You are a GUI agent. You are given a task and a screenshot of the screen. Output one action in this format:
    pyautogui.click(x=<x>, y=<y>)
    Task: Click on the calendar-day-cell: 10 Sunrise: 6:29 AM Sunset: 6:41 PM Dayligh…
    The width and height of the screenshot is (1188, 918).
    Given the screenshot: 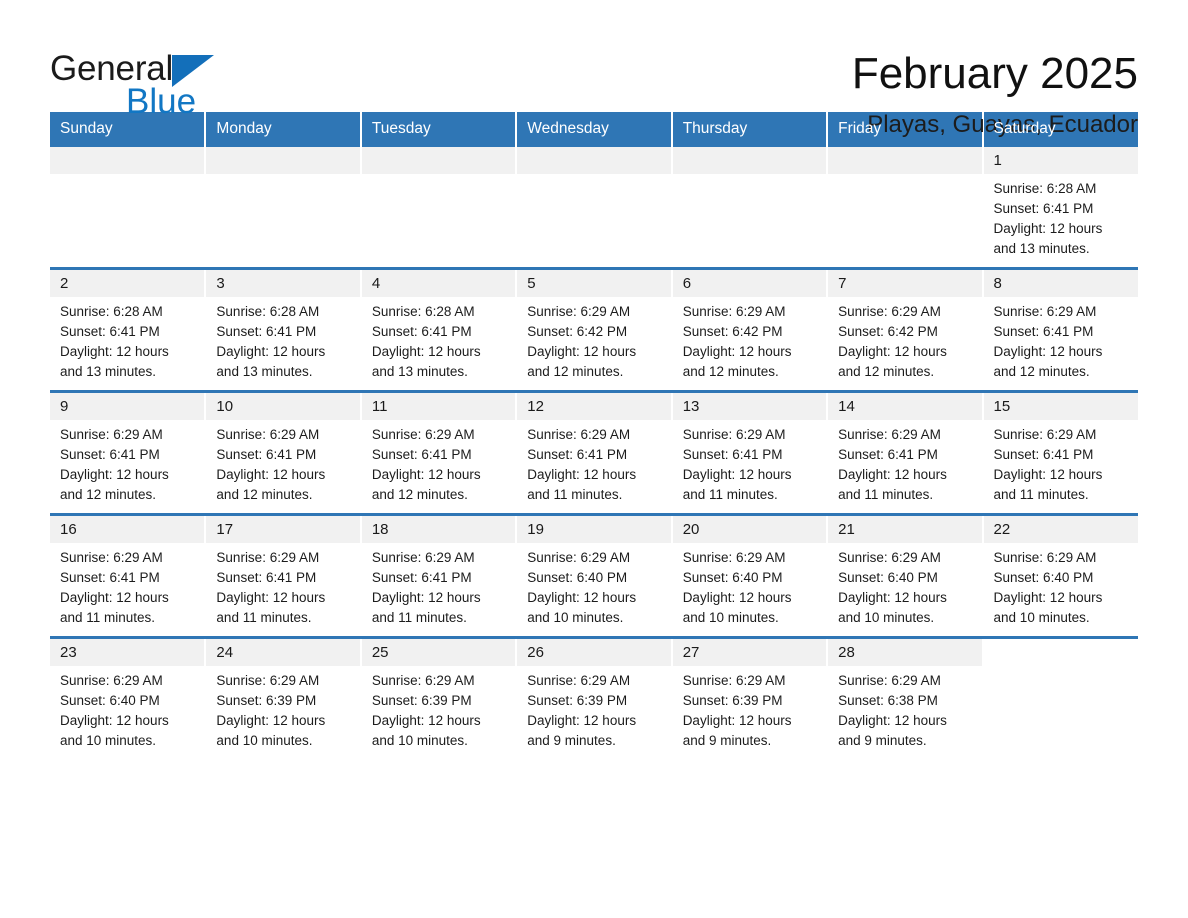 What is the action you would take?
    pyautogui.click(x=283, y=452)
    